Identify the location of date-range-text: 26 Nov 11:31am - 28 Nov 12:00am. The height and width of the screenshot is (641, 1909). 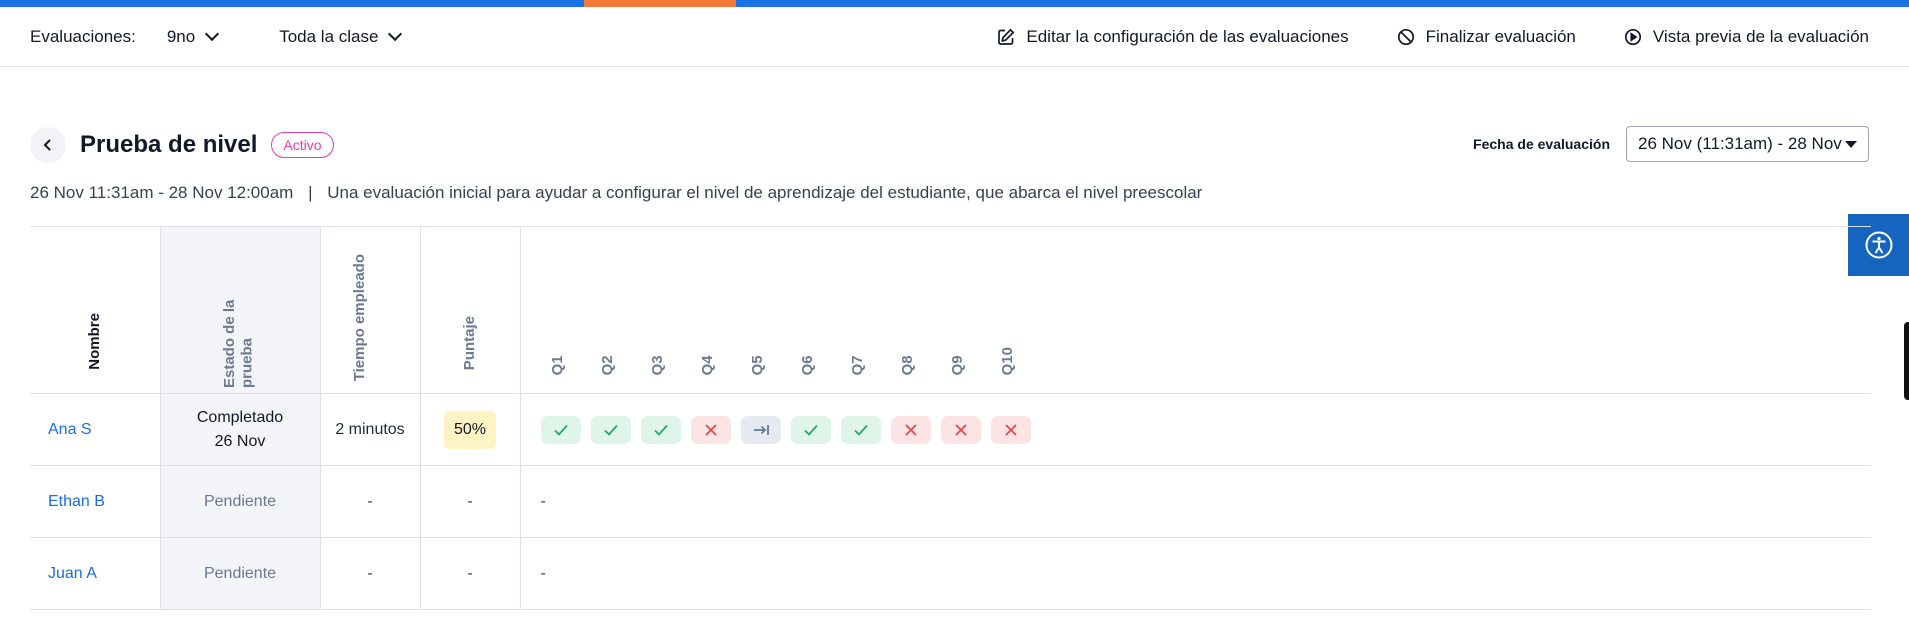
(162, 192).